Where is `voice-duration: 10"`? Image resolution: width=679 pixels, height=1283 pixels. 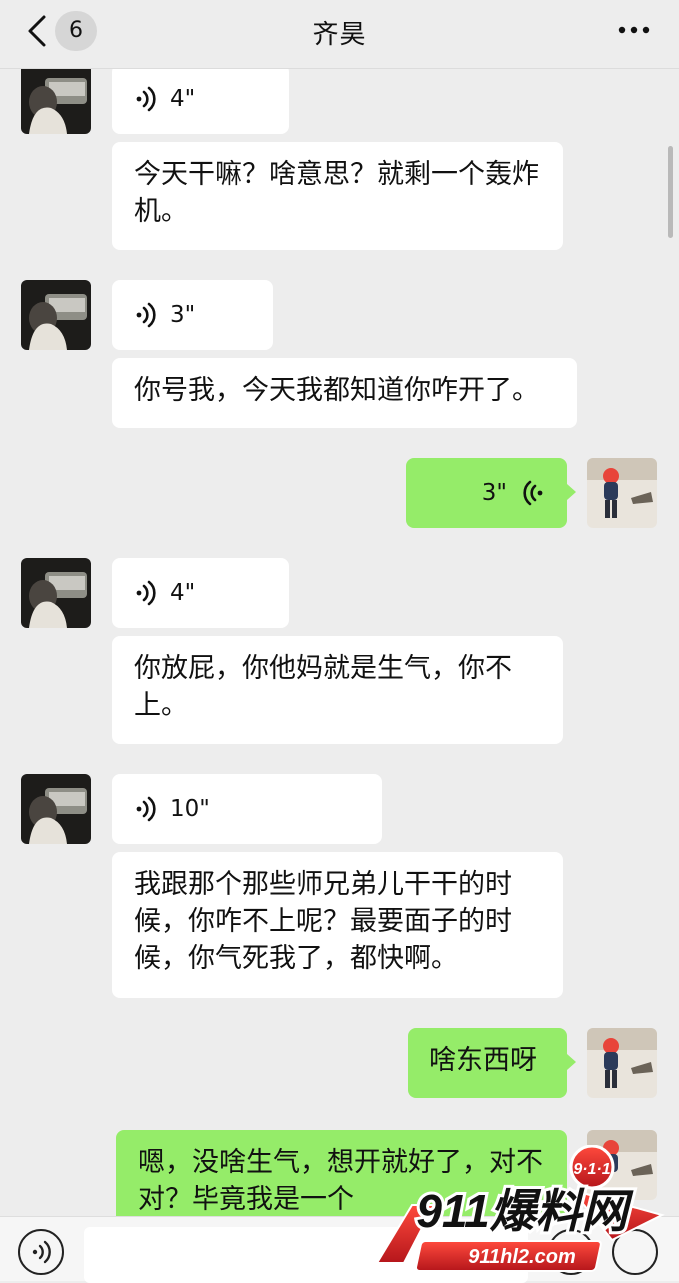 voice-duration: 10" is located at coordinates (190, 808).